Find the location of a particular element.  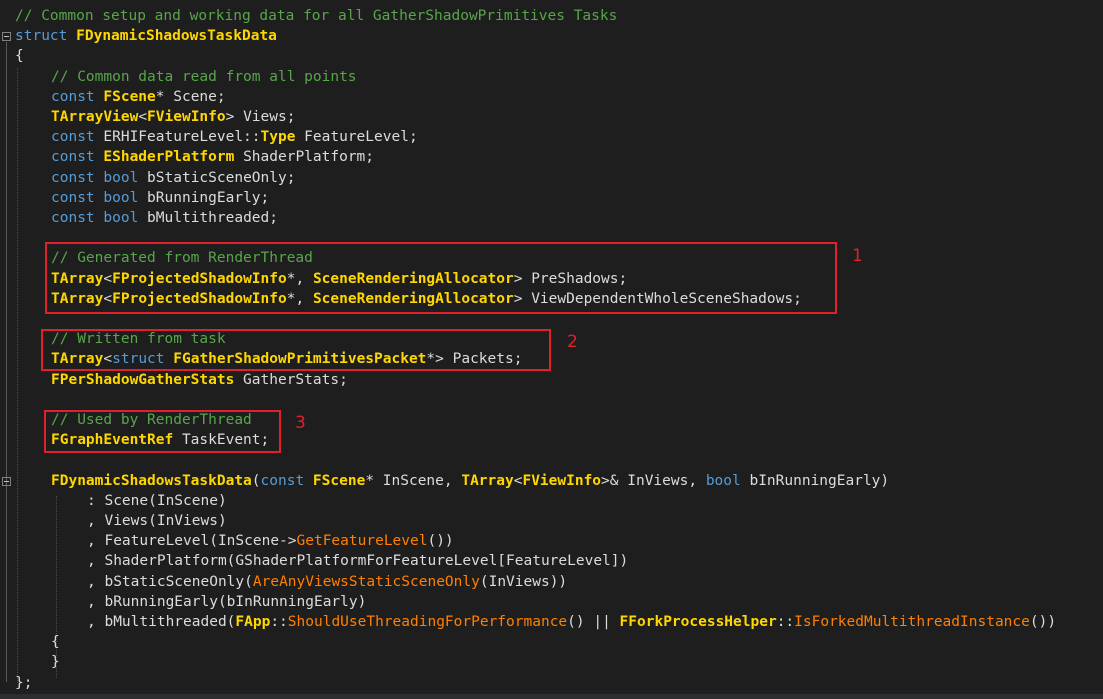

code-token: FPerShadowGatherStats is located at coordinates (143, 379).